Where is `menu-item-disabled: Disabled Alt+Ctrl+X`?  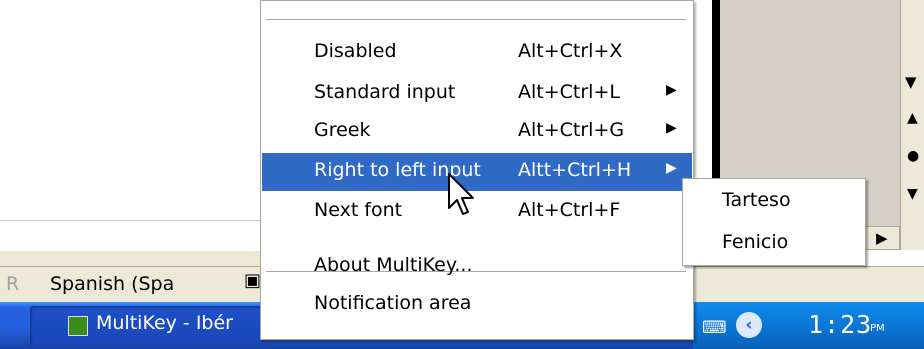
menu-item-disabled: Disabled Alt+Ctrl+X is located at coordinates (477, 53).